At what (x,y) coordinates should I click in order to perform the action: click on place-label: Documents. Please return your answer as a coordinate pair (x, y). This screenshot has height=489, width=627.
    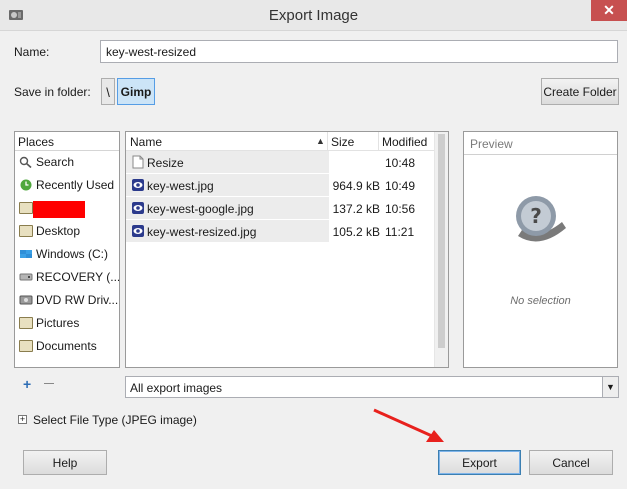
    Looking at the image, I should click on (66, 346).